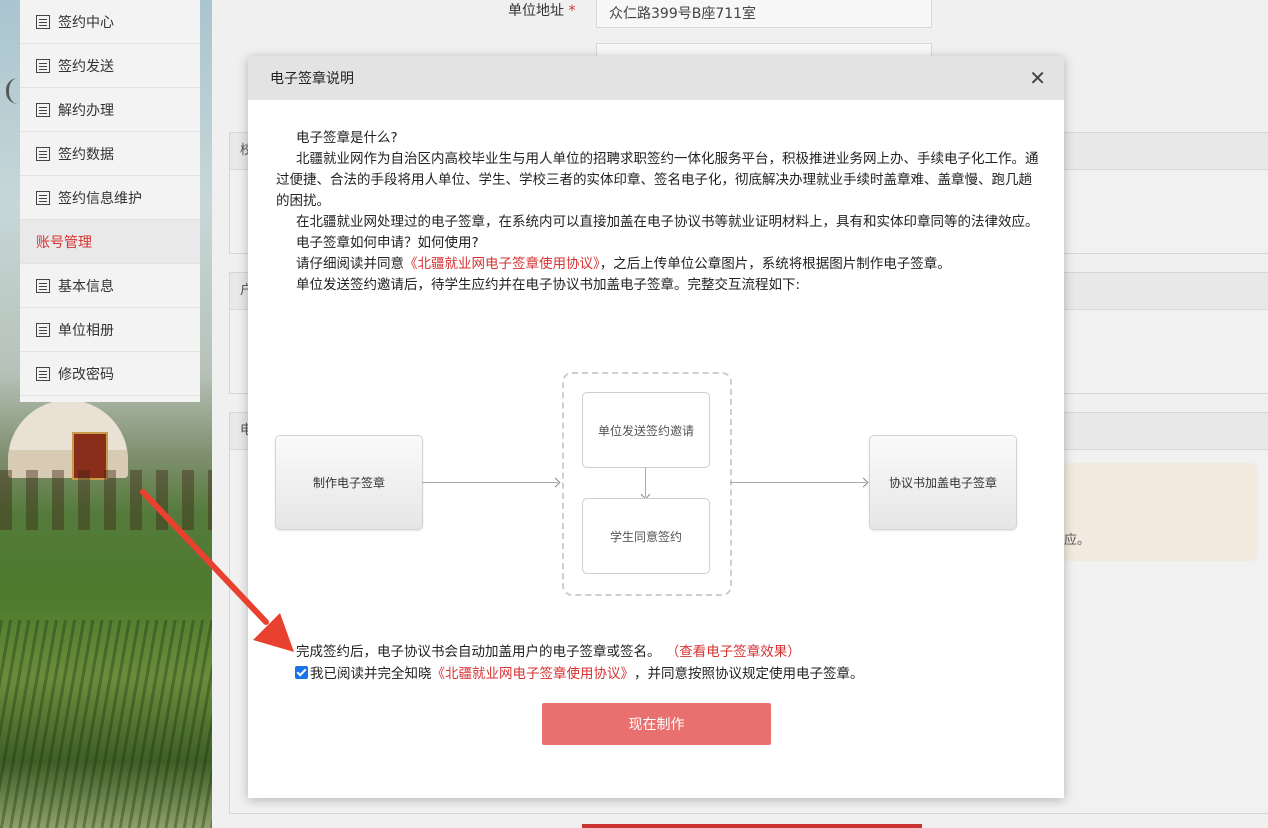 This screenshot has height=828, width=1268. Describe the element at coordinates (349, 482) in the screenshot. I see `flow-step-make-seal: 制作电子签章` at that location.